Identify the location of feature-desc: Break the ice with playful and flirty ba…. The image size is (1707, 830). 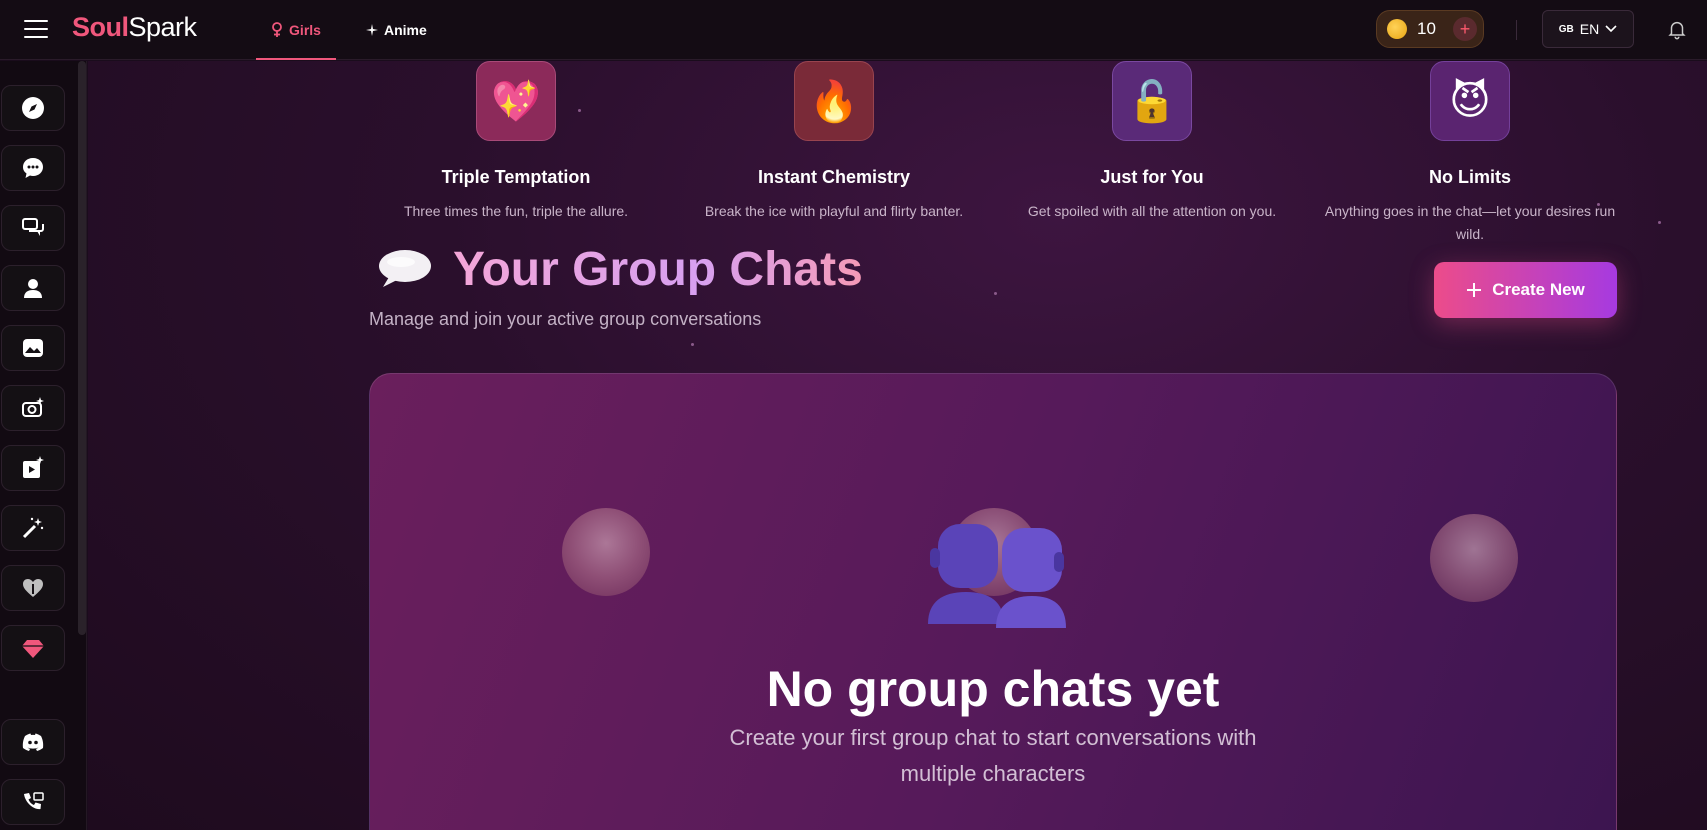
(834, 211).